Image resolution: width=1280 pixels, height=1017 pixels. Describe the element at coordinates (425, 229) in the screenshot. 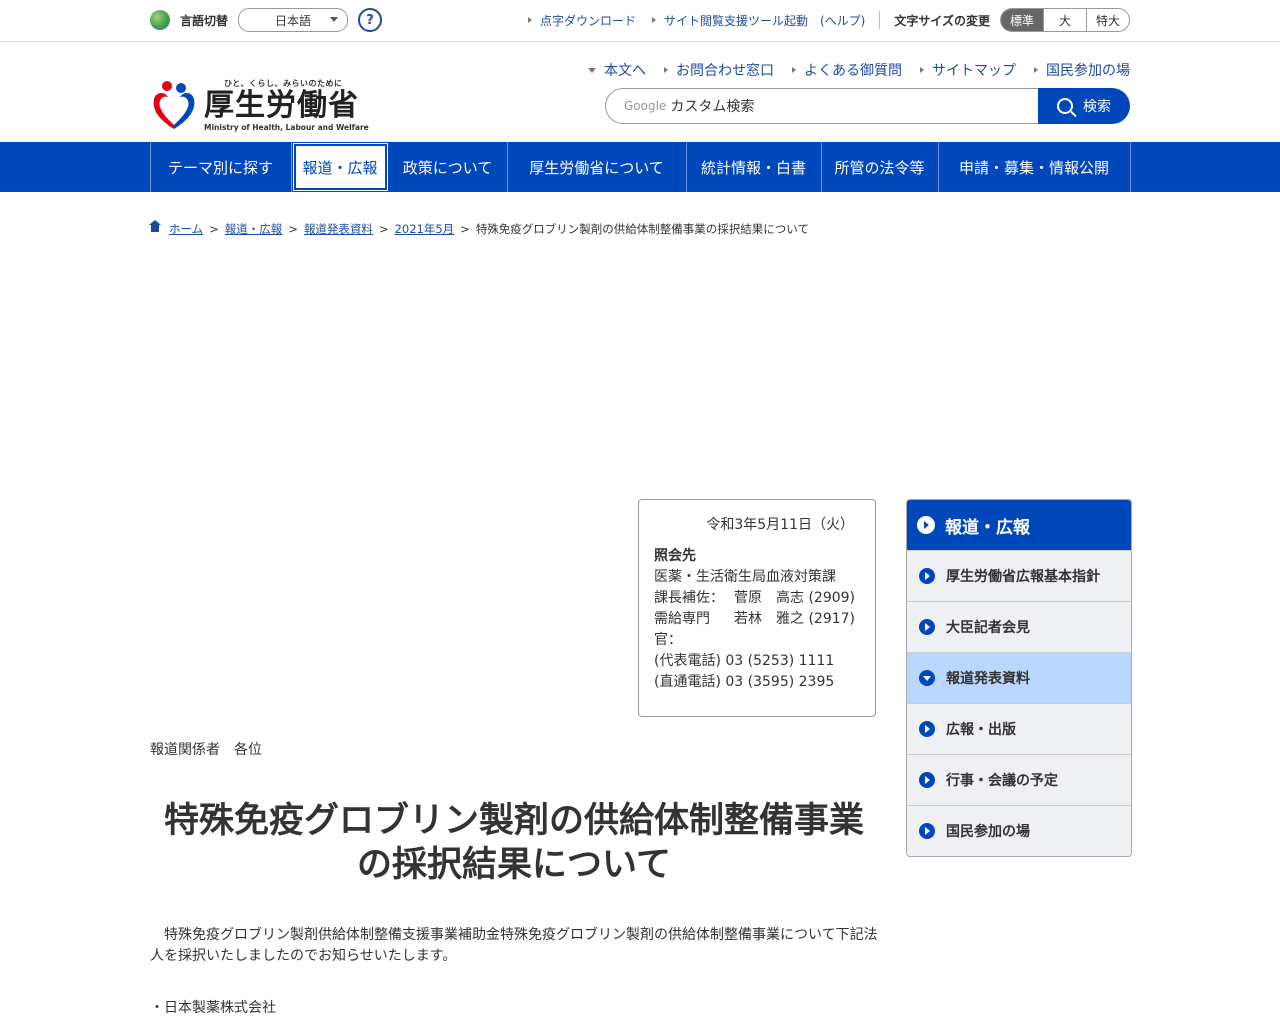

I see `breadcrumb-month: 2021年5月` at that location.